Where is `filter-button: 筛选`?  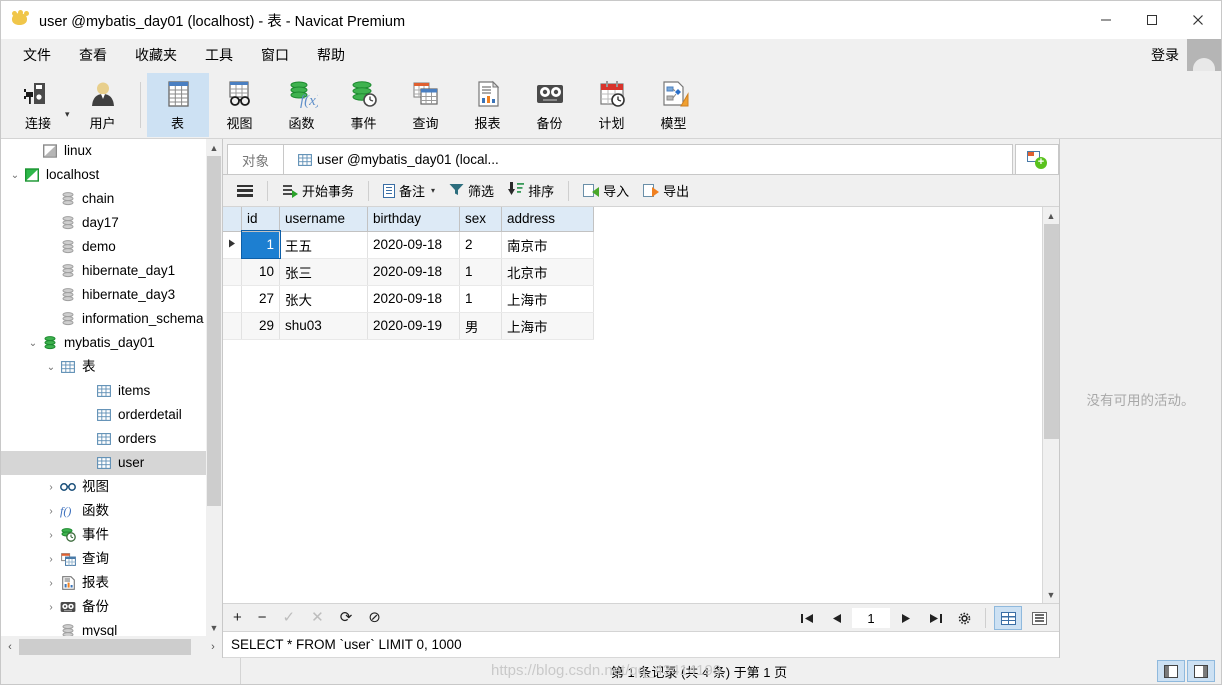
filter-button: 筛选 is located at coordinates (471, 191).